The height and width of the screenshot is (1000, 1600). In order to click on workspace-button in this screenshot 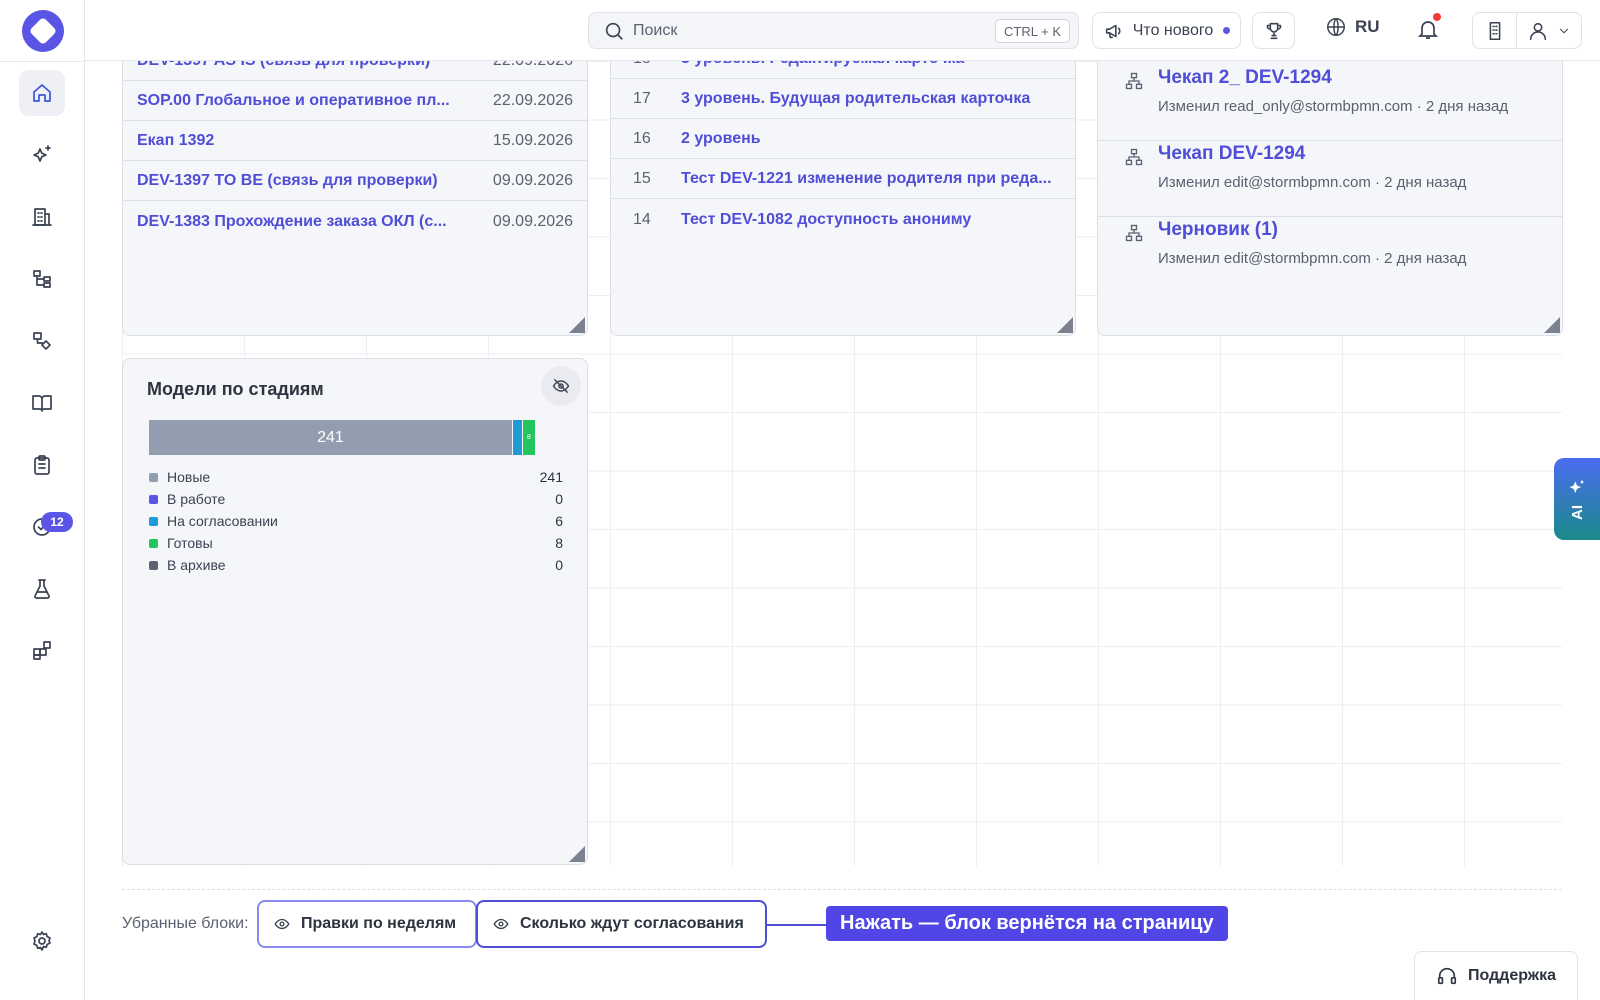, I will do `click(1494, 30)`.